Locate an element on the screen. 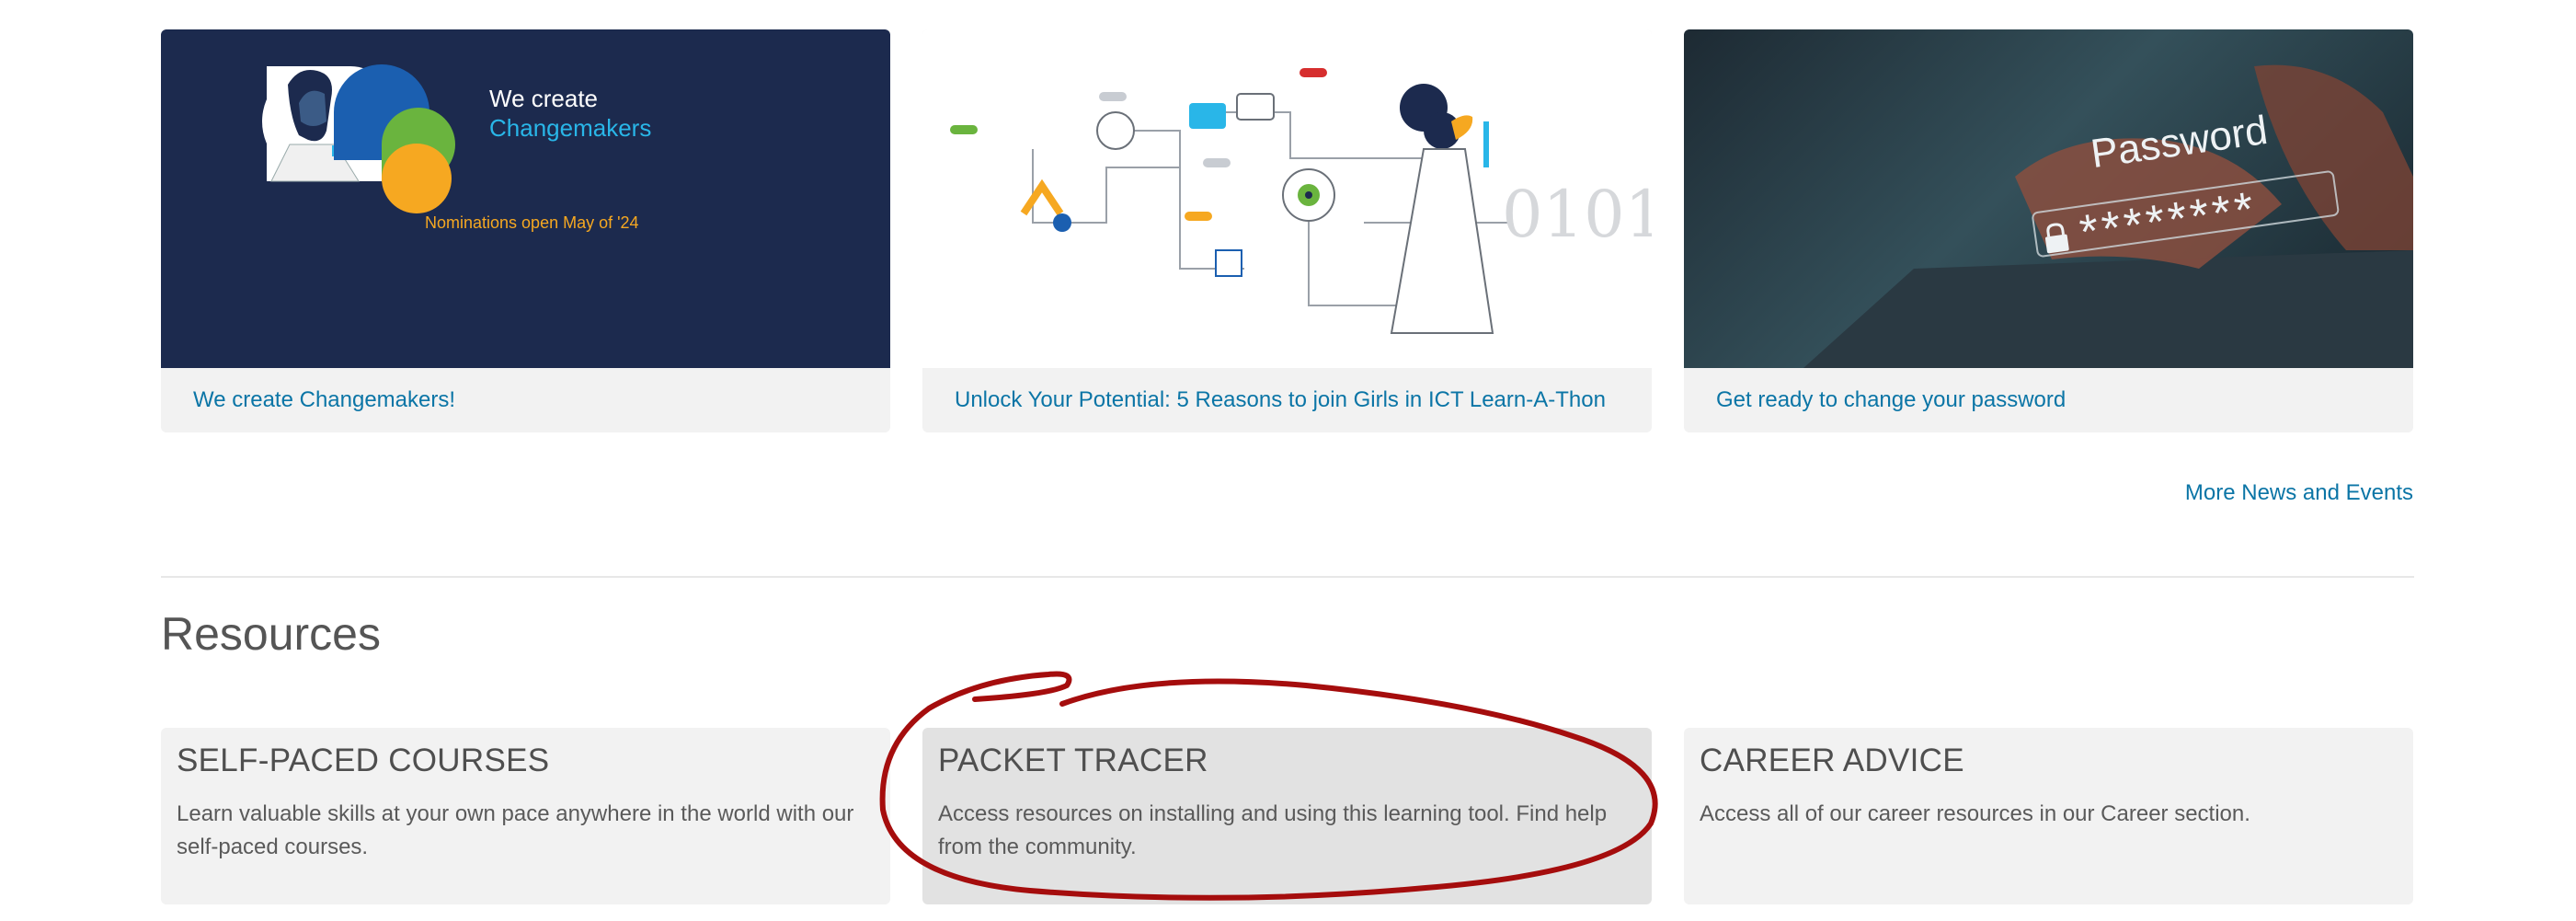  girls-in-ict-banner: 0101 is located at coordinates (1287, 198).